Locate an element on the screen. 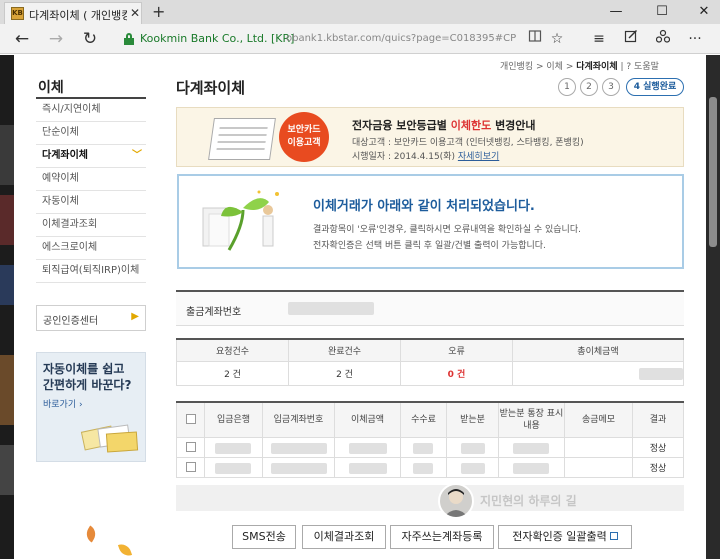 The width and height of the screenshot is (720, 559). breadcrumb-transfer: 이체 is located at coordinates (554, 67).